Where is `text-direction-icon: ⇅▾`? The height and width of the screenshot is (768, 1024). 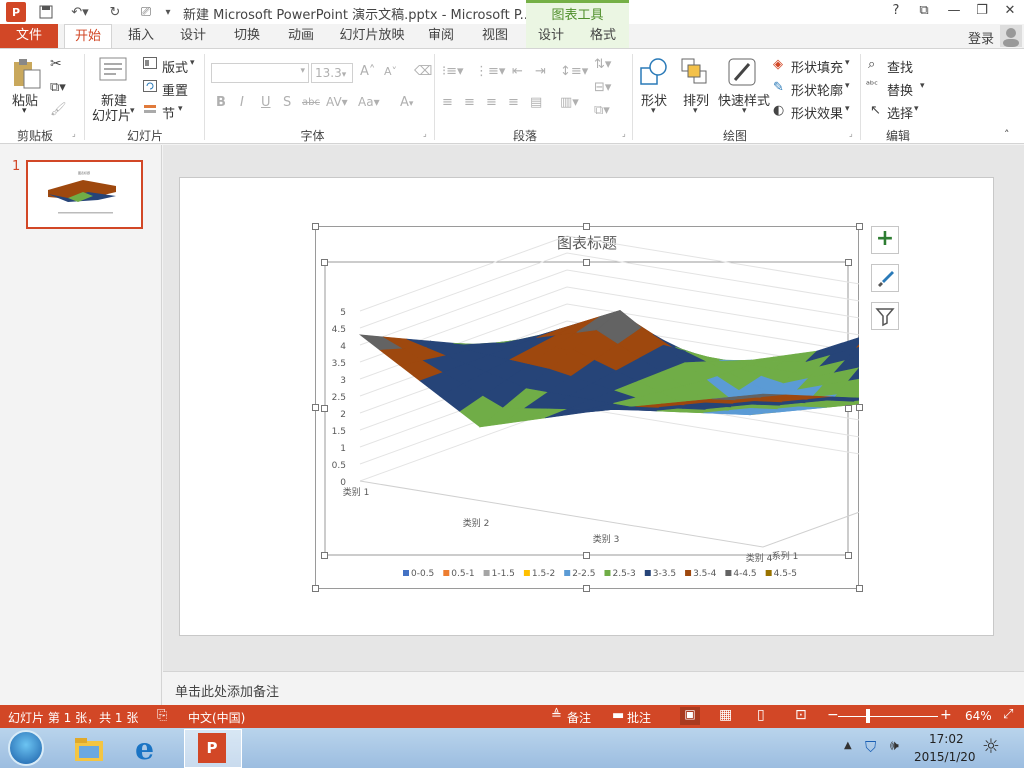
text-direction-icon: ⇅▾ is located at coordinates (602, 64).